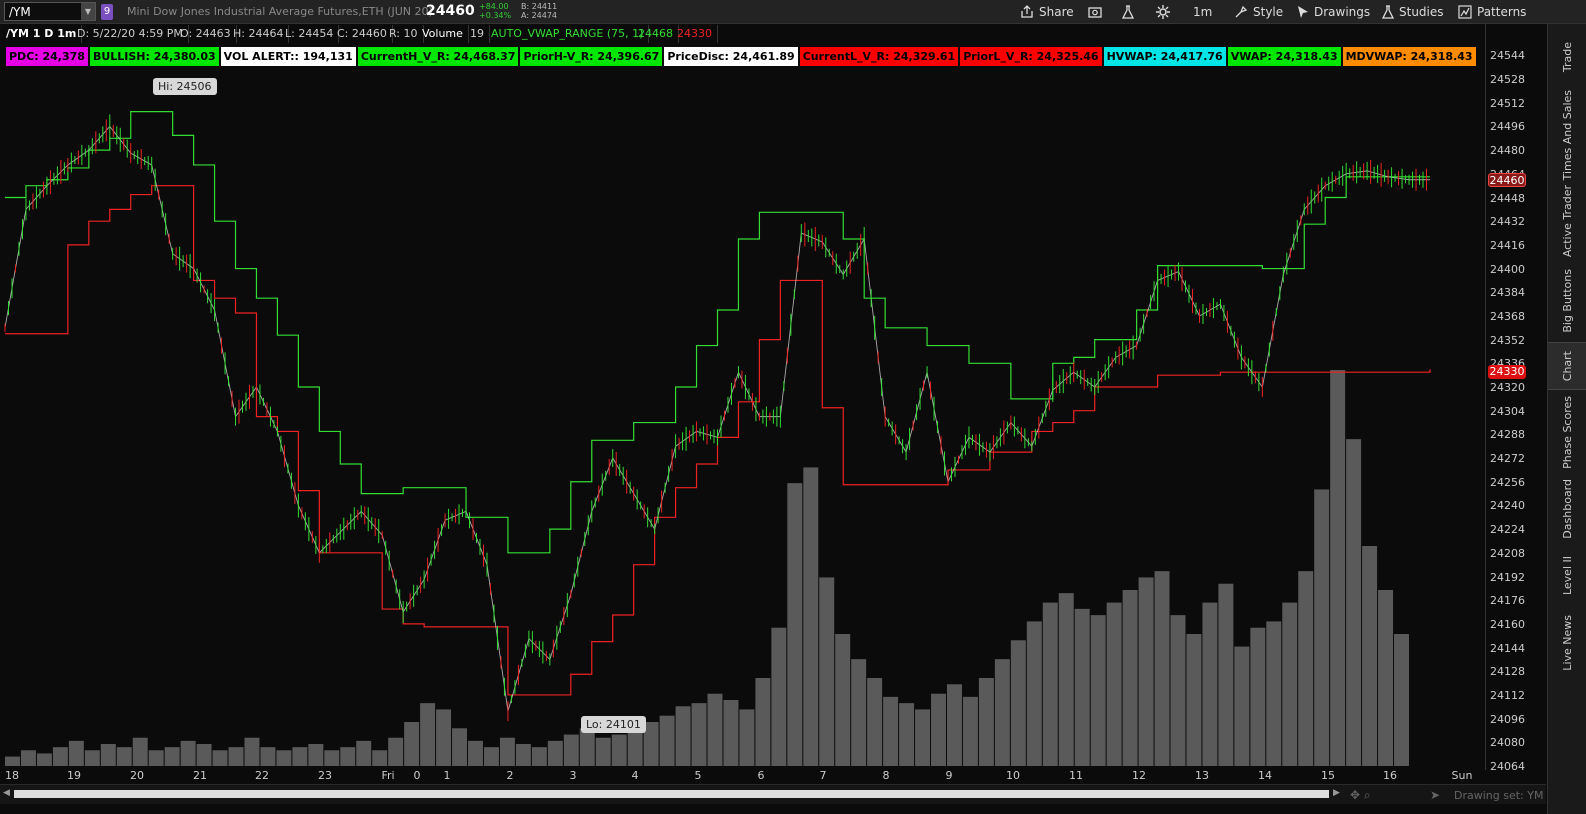  I want to click on sidebar-tab-label: Chart, so click(1567, 366).